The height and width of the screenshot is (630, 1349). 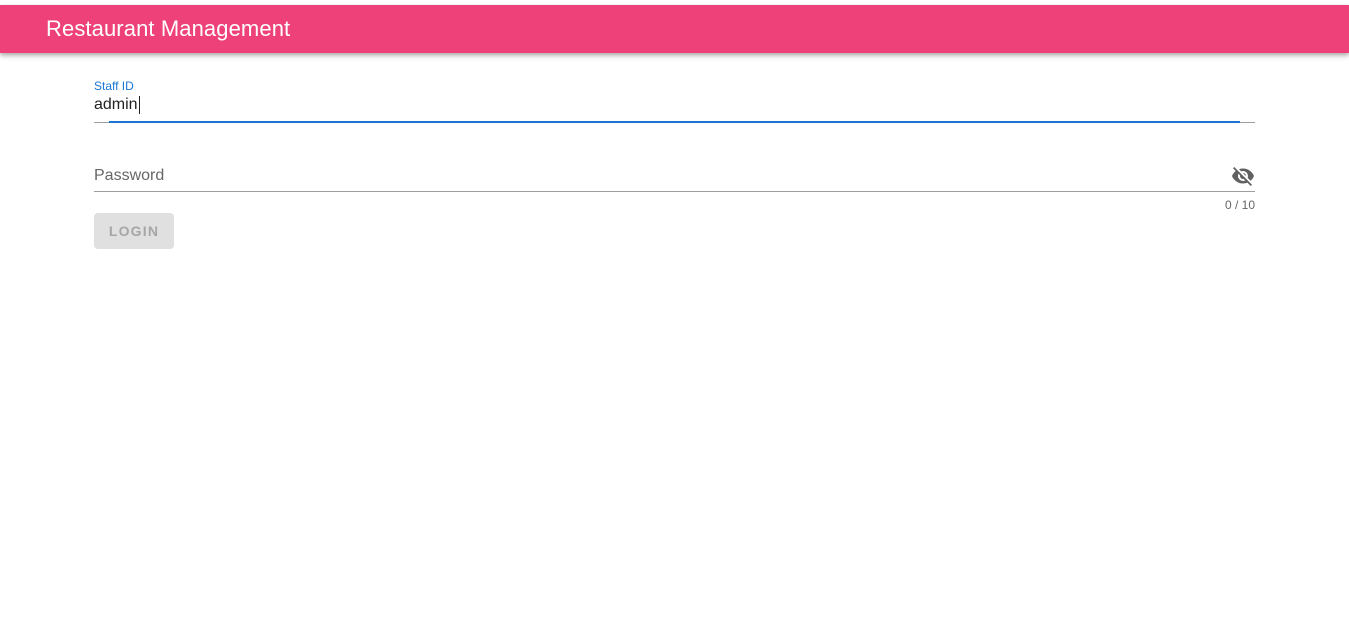 I want to click on password-label: Password, so click(x=129, y=175).